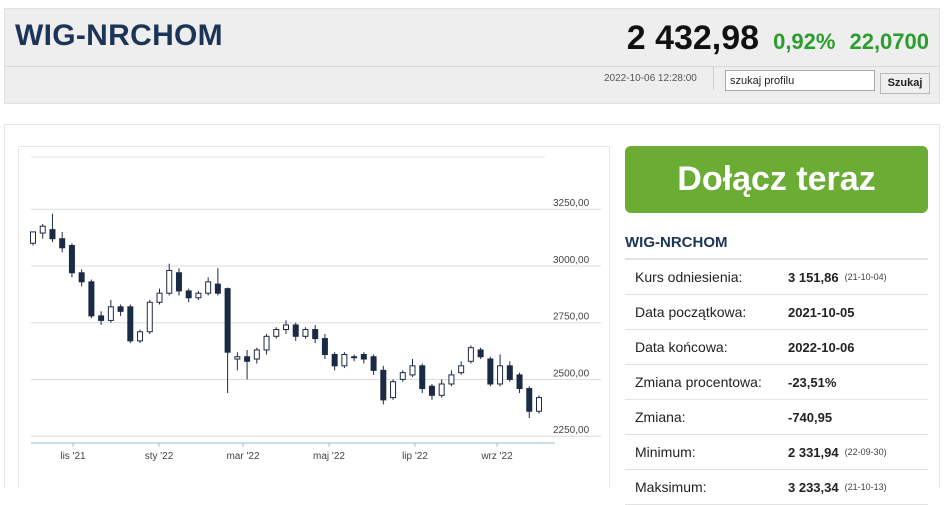 The height and width of the screenshot is (505, 948). What do you see at coordinates (571, 373) in the screenshot?
I see `y-tick-label: 2500,00` at bounding box center [571, 373].